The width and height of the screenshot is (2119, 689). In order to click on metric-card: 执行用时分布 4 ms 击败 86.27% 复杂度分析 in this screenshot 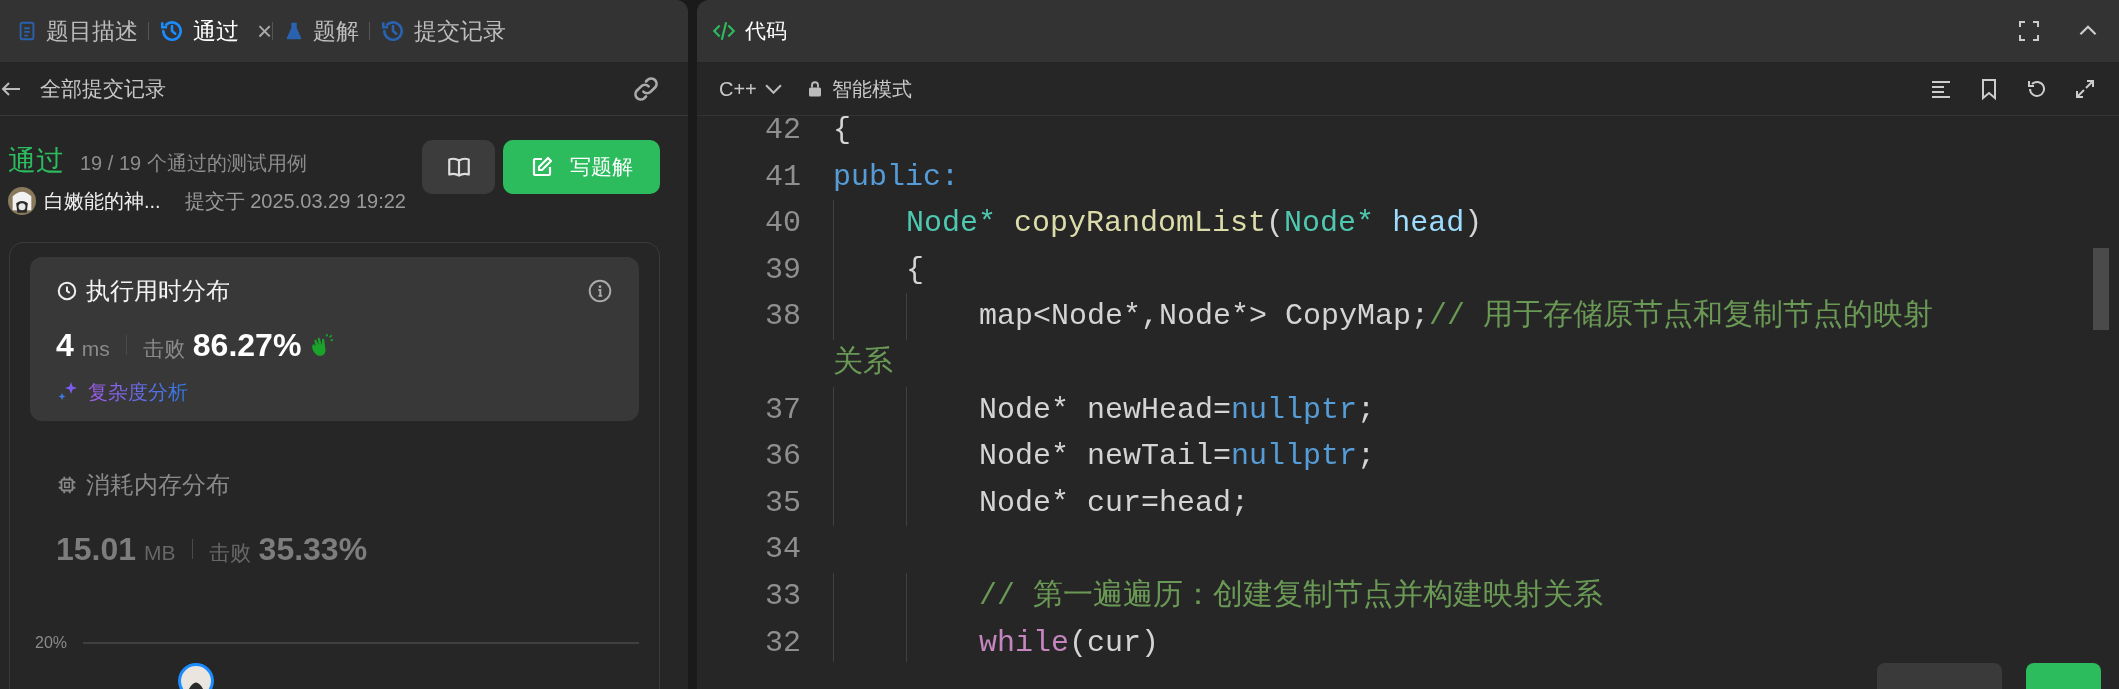, I will do `click(334, 339)`.